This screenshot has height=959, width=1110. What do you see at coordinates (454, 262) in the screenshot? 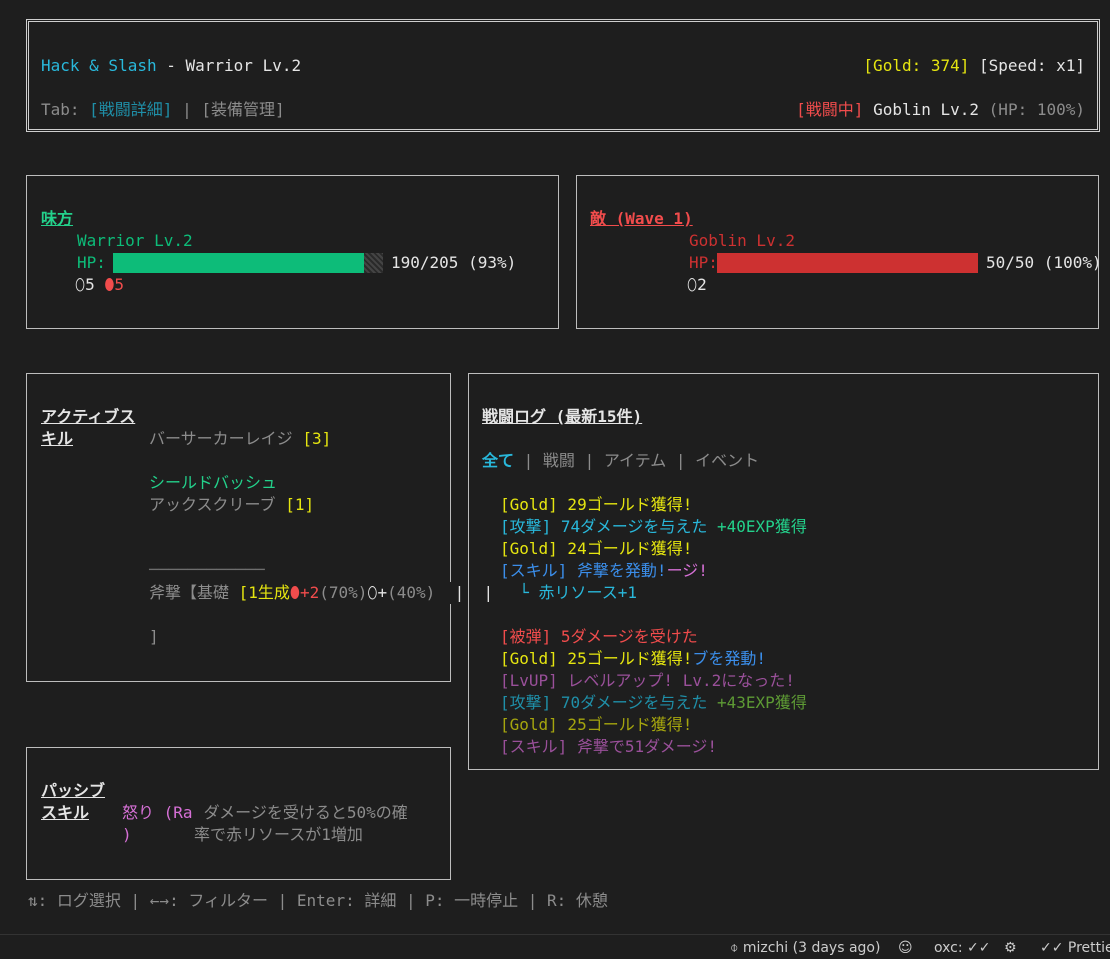
I see `ally-hp-text: 190/205 (93%)` at bounding box center [454, 262].